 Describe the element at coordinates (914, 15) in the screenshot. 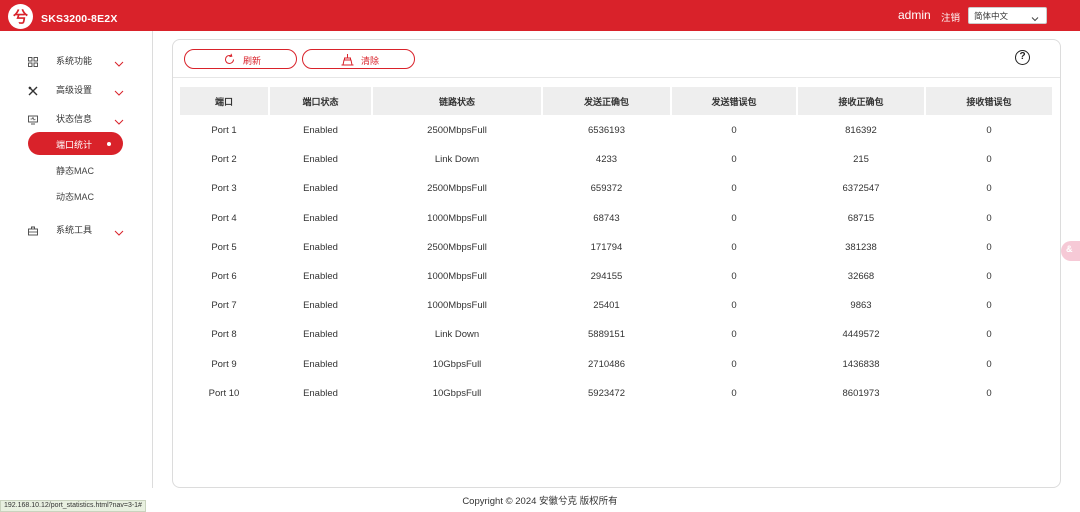

I see `current-user-name: admin` at that location.